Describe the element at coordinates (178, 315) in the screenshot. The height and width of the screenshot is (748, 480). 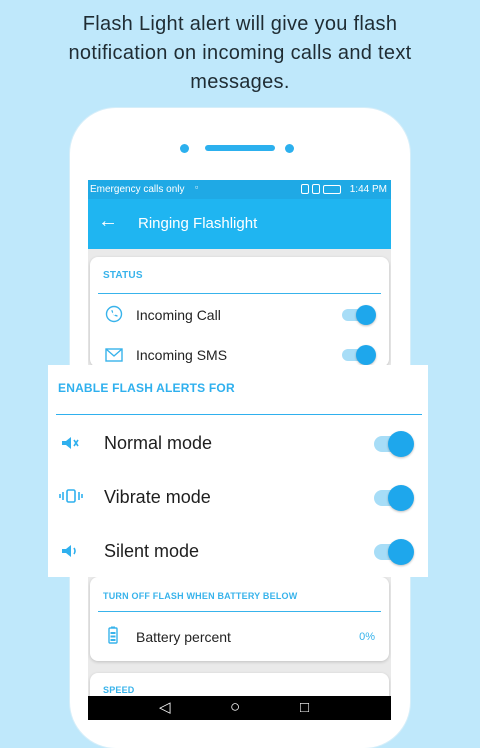
I see `incoming-call-label: Incoming Call` at that location.